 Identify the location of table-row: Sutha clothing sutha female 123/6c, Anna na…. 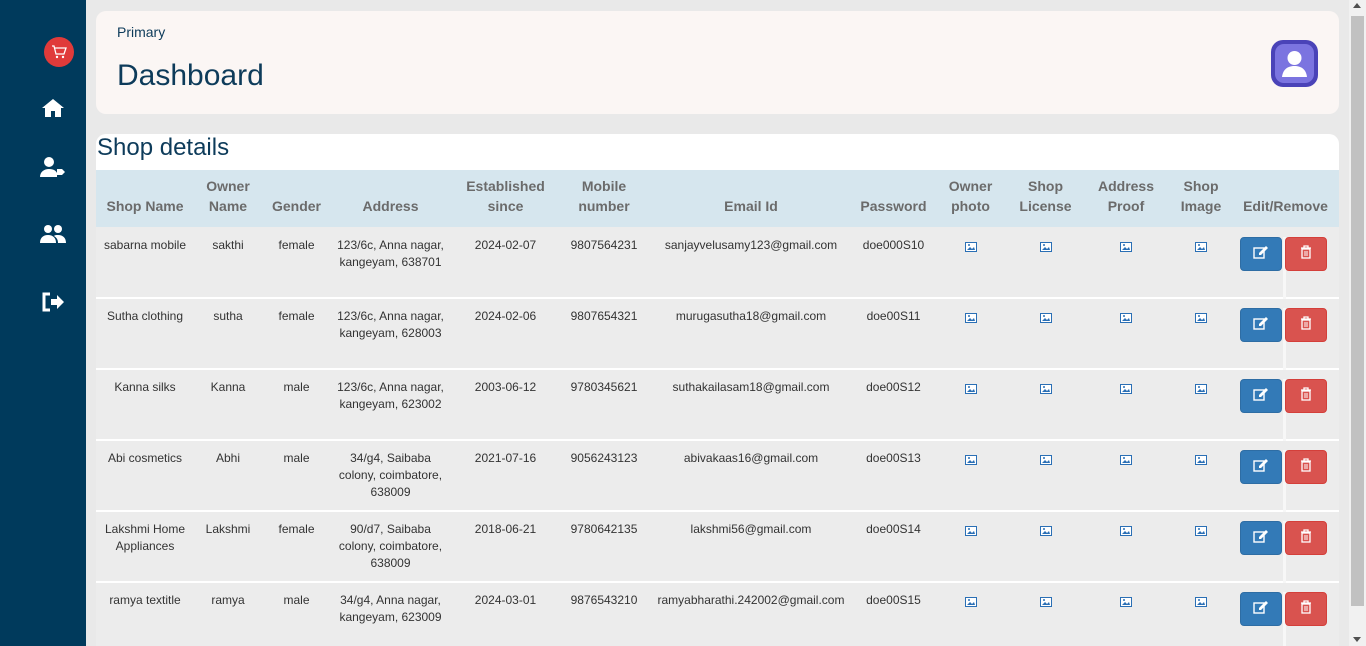
(717, 334).